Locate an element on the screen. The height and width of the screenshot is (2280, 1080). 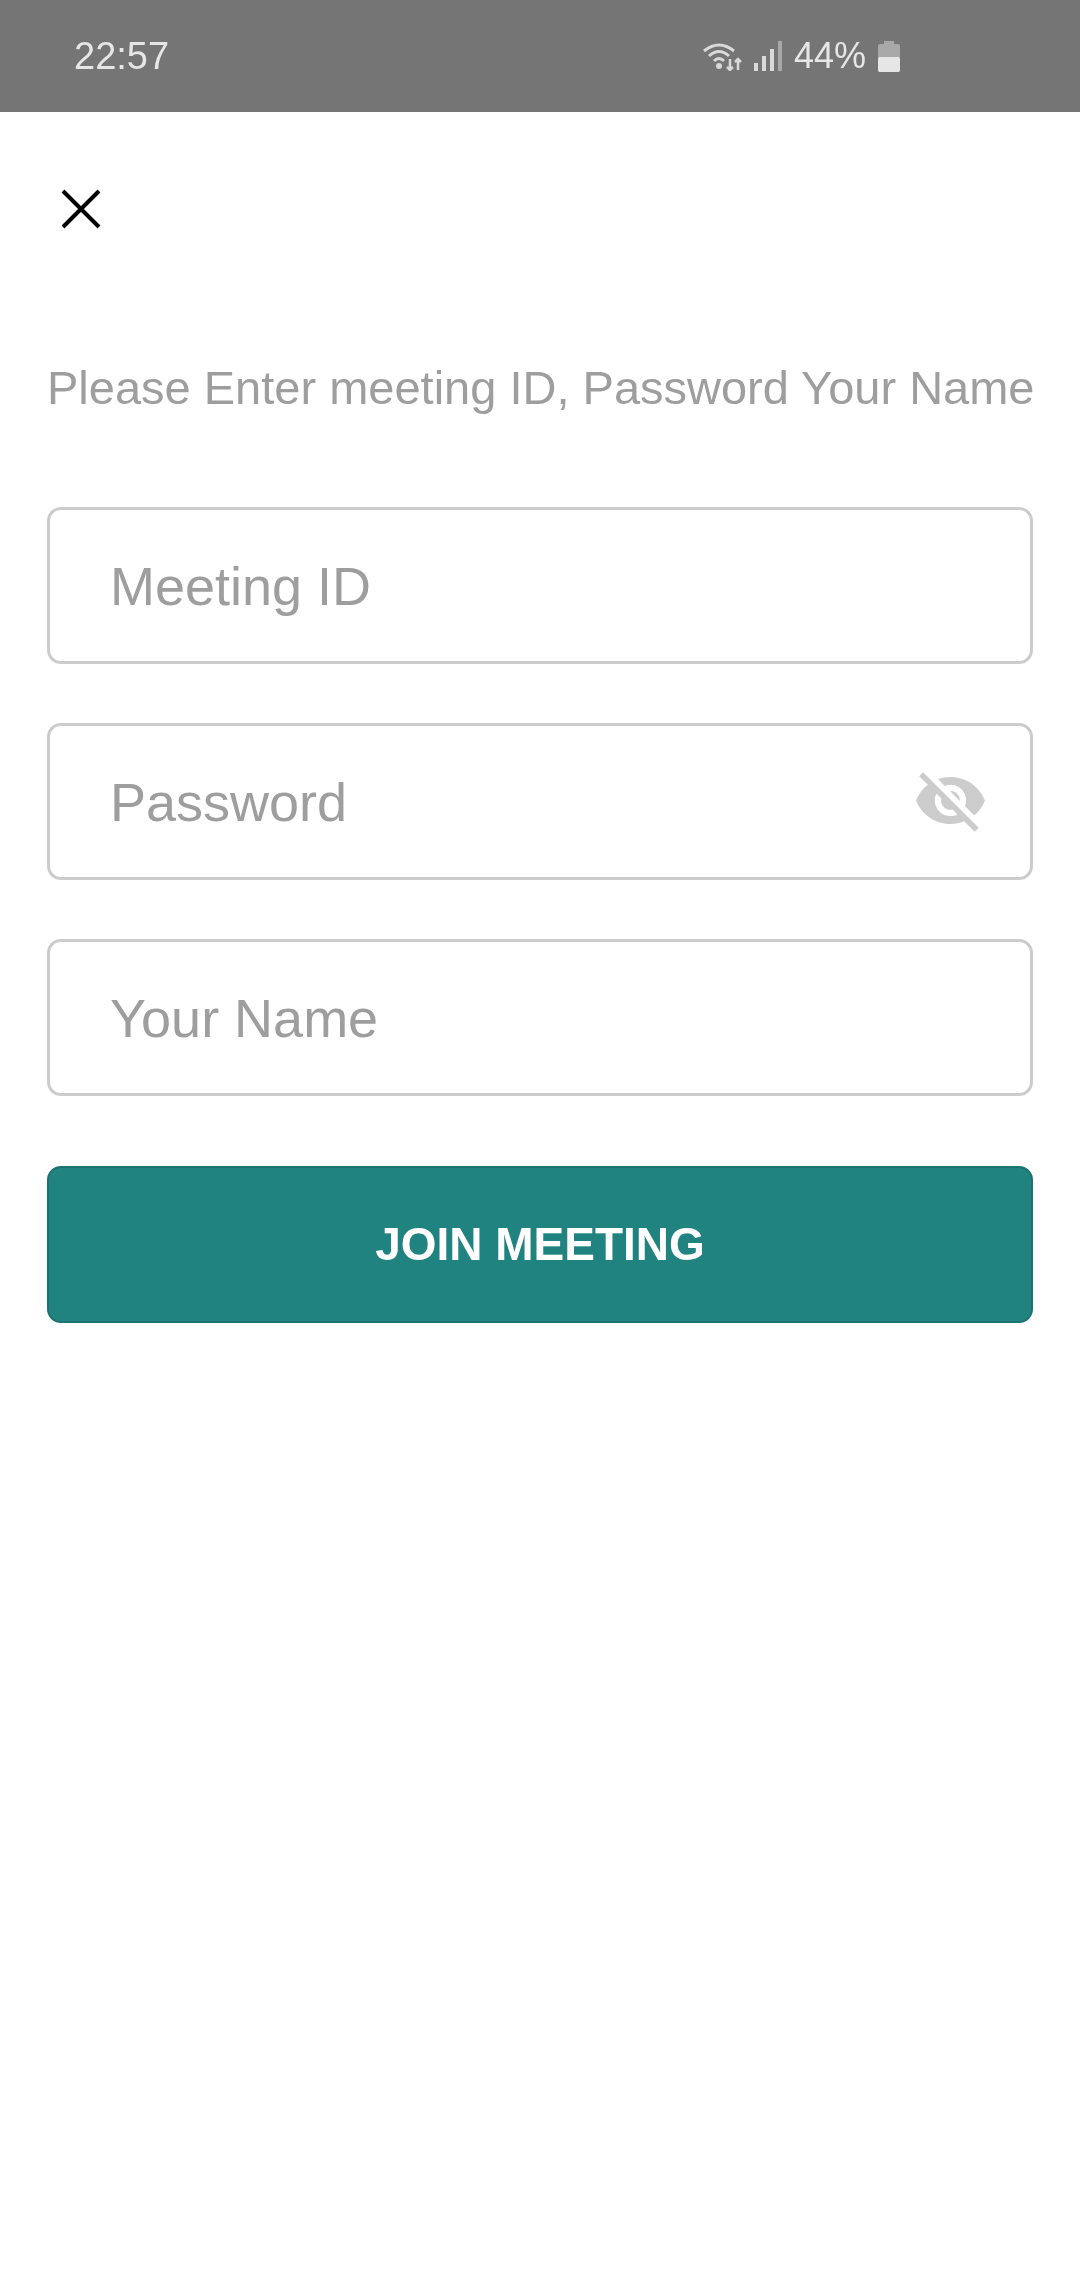
input-field: Password is located at coordinates (540, 801).